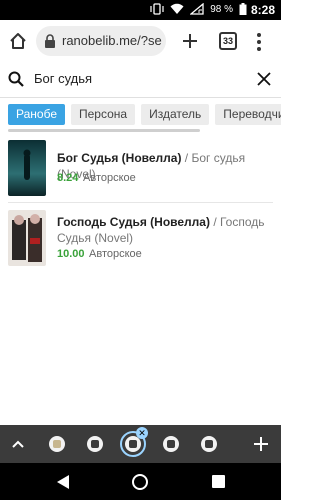  Describe the element at coordinates (18, 444) in the screenshot. I see `chevron-up-icon` at that location.